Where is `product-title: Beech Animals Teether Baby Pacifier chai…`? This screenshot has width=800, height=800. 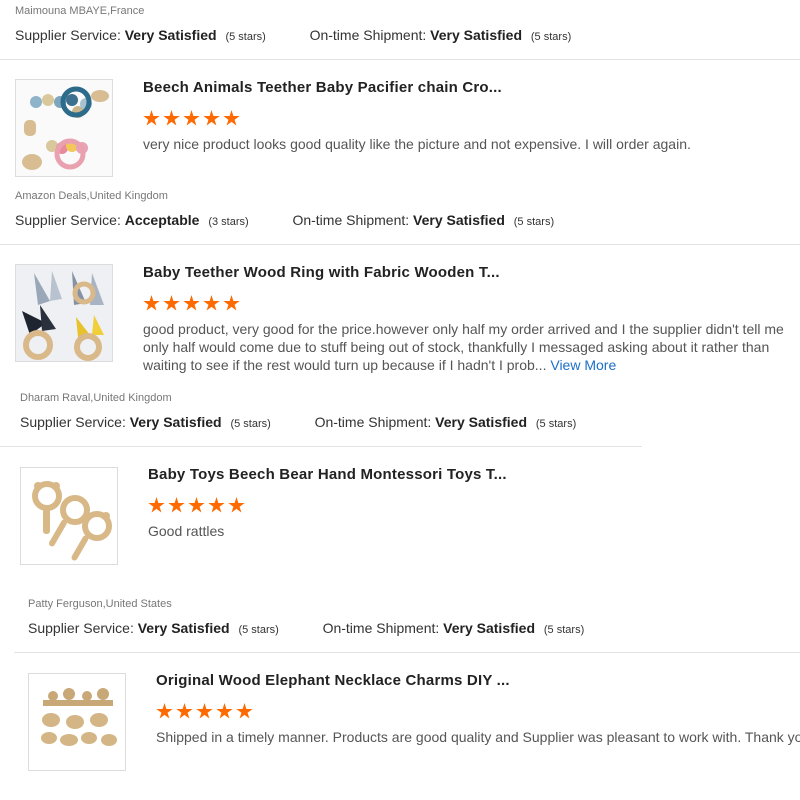 product-title: Beech Animals Teether Baby Pacifier chai… is located at coordinates (322, 87).